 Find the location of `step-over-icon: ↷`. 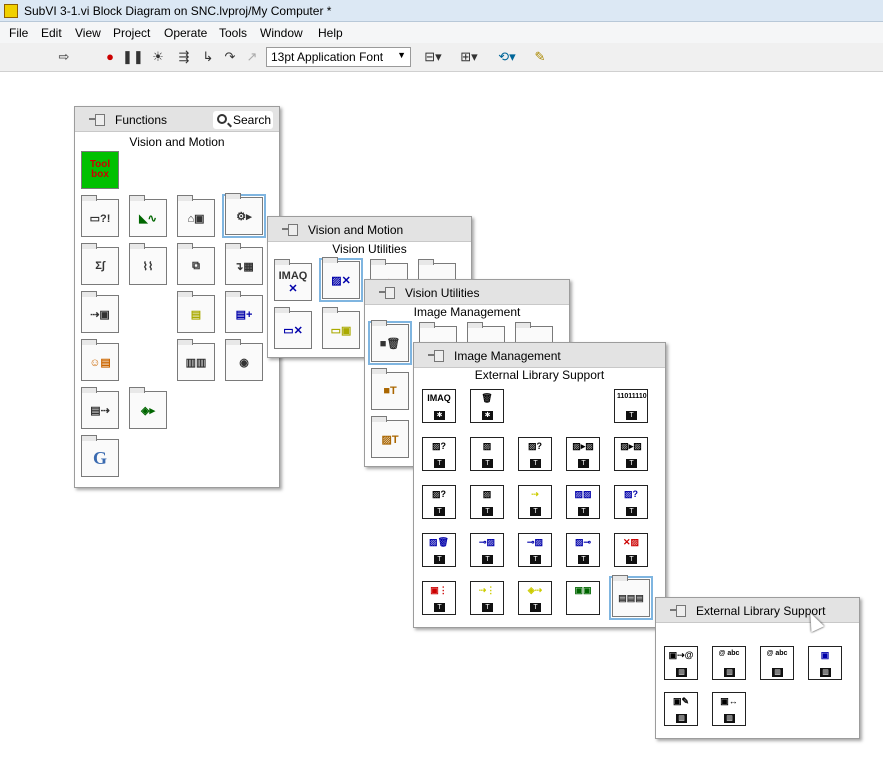

step-over-icon: ↷ is located at coordinates (230, 57).